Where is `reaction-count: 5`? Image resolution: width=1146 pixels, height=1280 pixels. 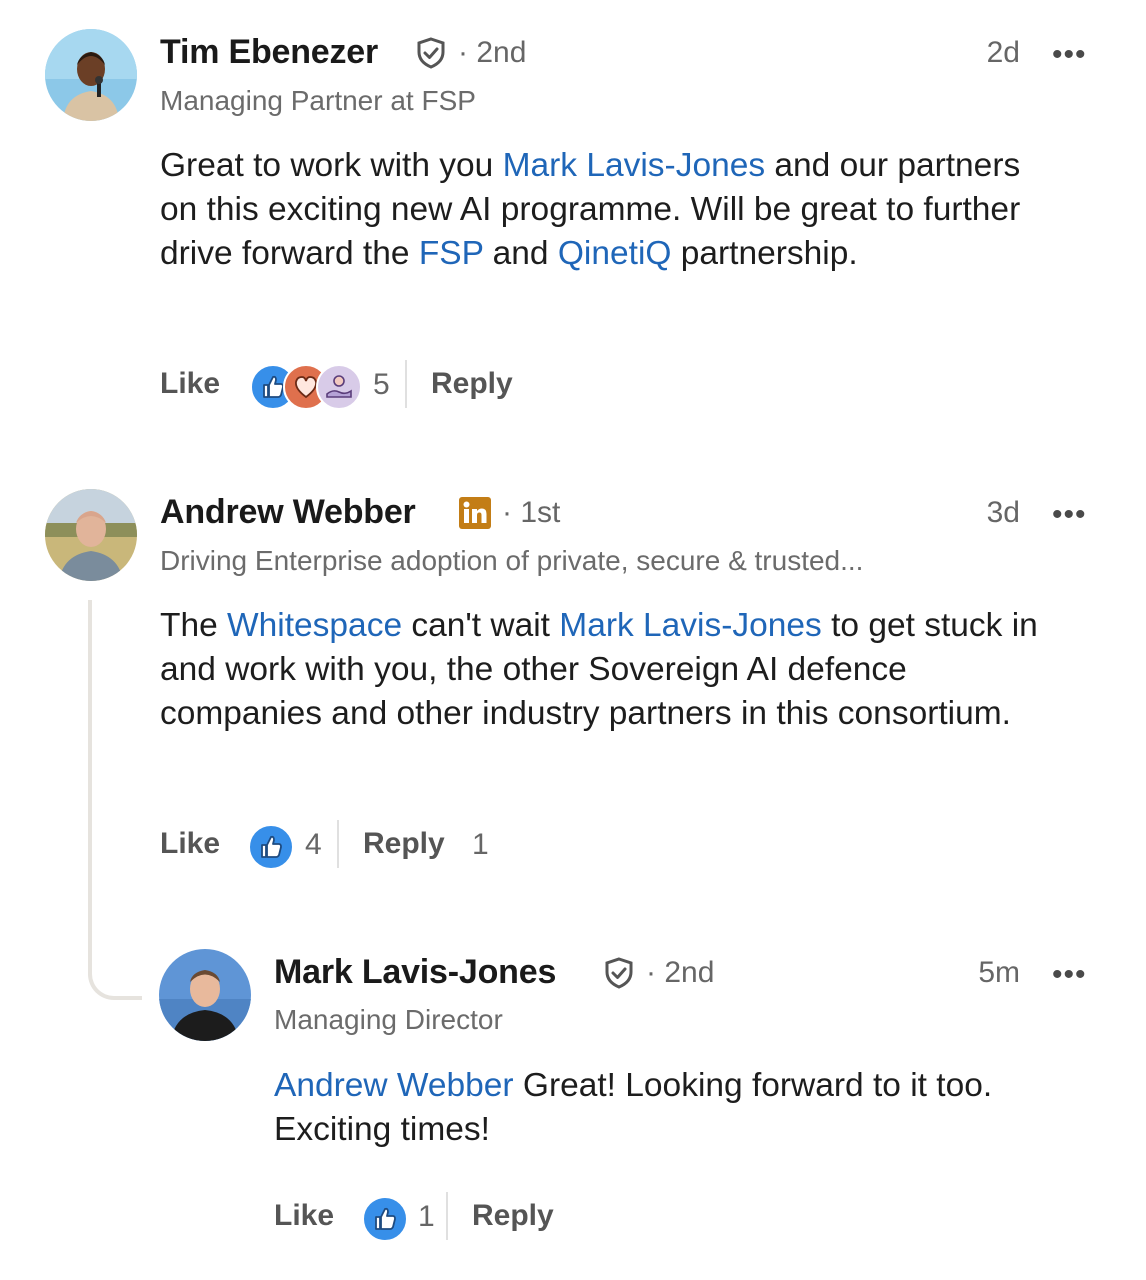
reaction-count: 5 is located at coordinates (381, 385).